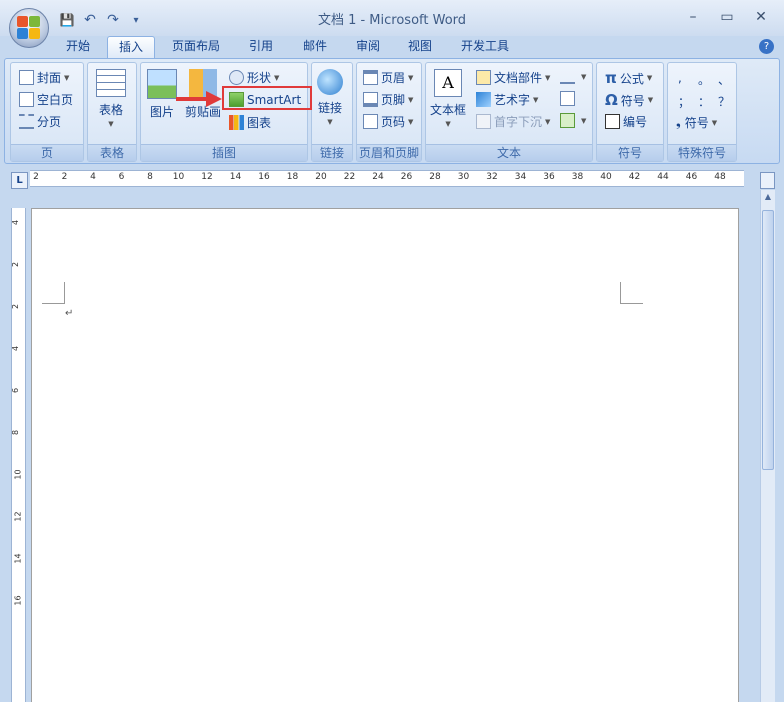  What do you see at coordinates (16, 264) in the screenshot?
I see `vruler-number: 2` at bounding box center [16, 264].